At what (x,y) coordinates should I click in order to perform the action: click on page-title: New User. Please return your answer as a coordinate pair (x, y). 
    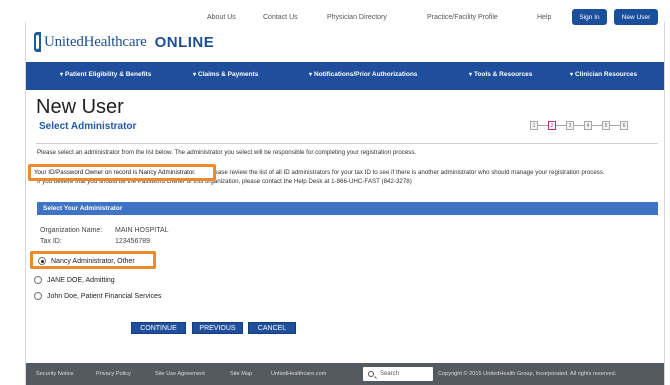
    Looking at the image, I should click on (80, 107).